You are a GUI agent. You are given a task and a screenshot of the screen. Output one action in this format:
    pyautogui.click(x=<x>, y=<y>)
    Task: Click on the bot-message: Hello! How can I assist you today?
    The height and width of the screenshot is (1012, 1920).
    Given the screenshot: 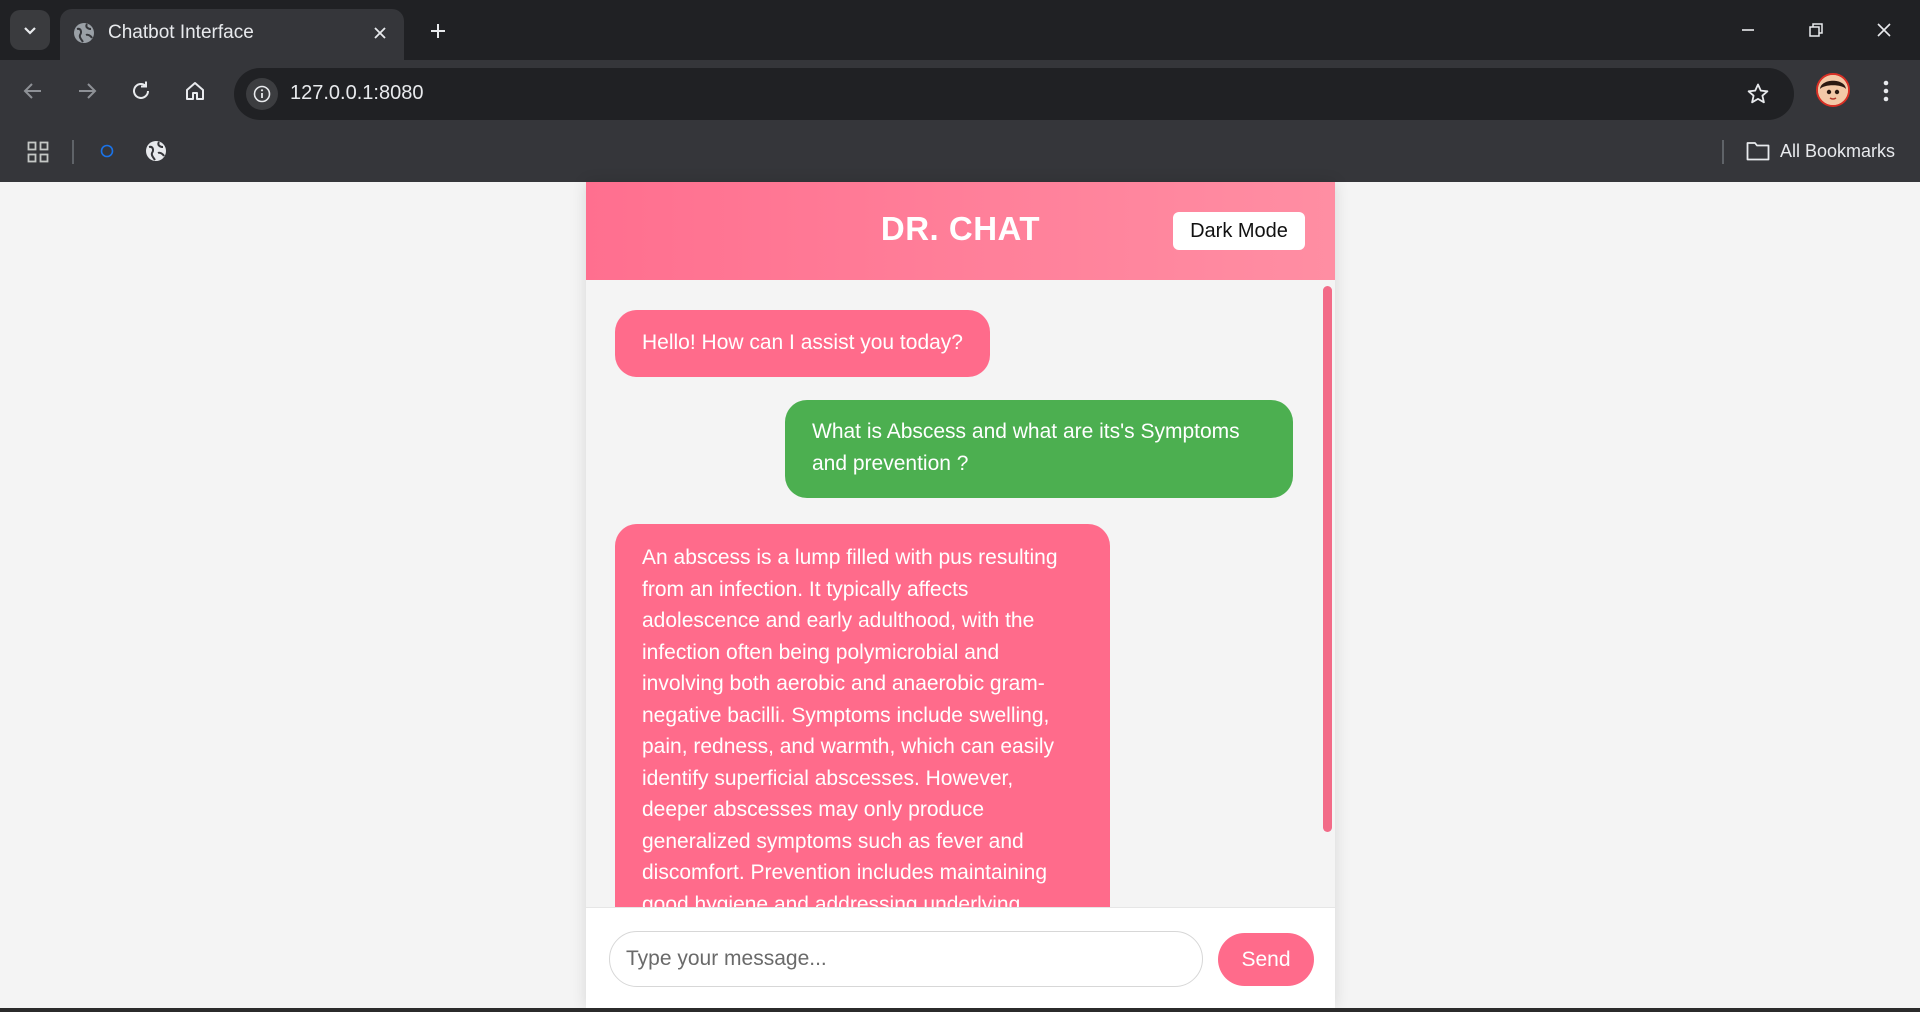 What is the action you would take?
    pyautogui.click(x=802, y=343)
    